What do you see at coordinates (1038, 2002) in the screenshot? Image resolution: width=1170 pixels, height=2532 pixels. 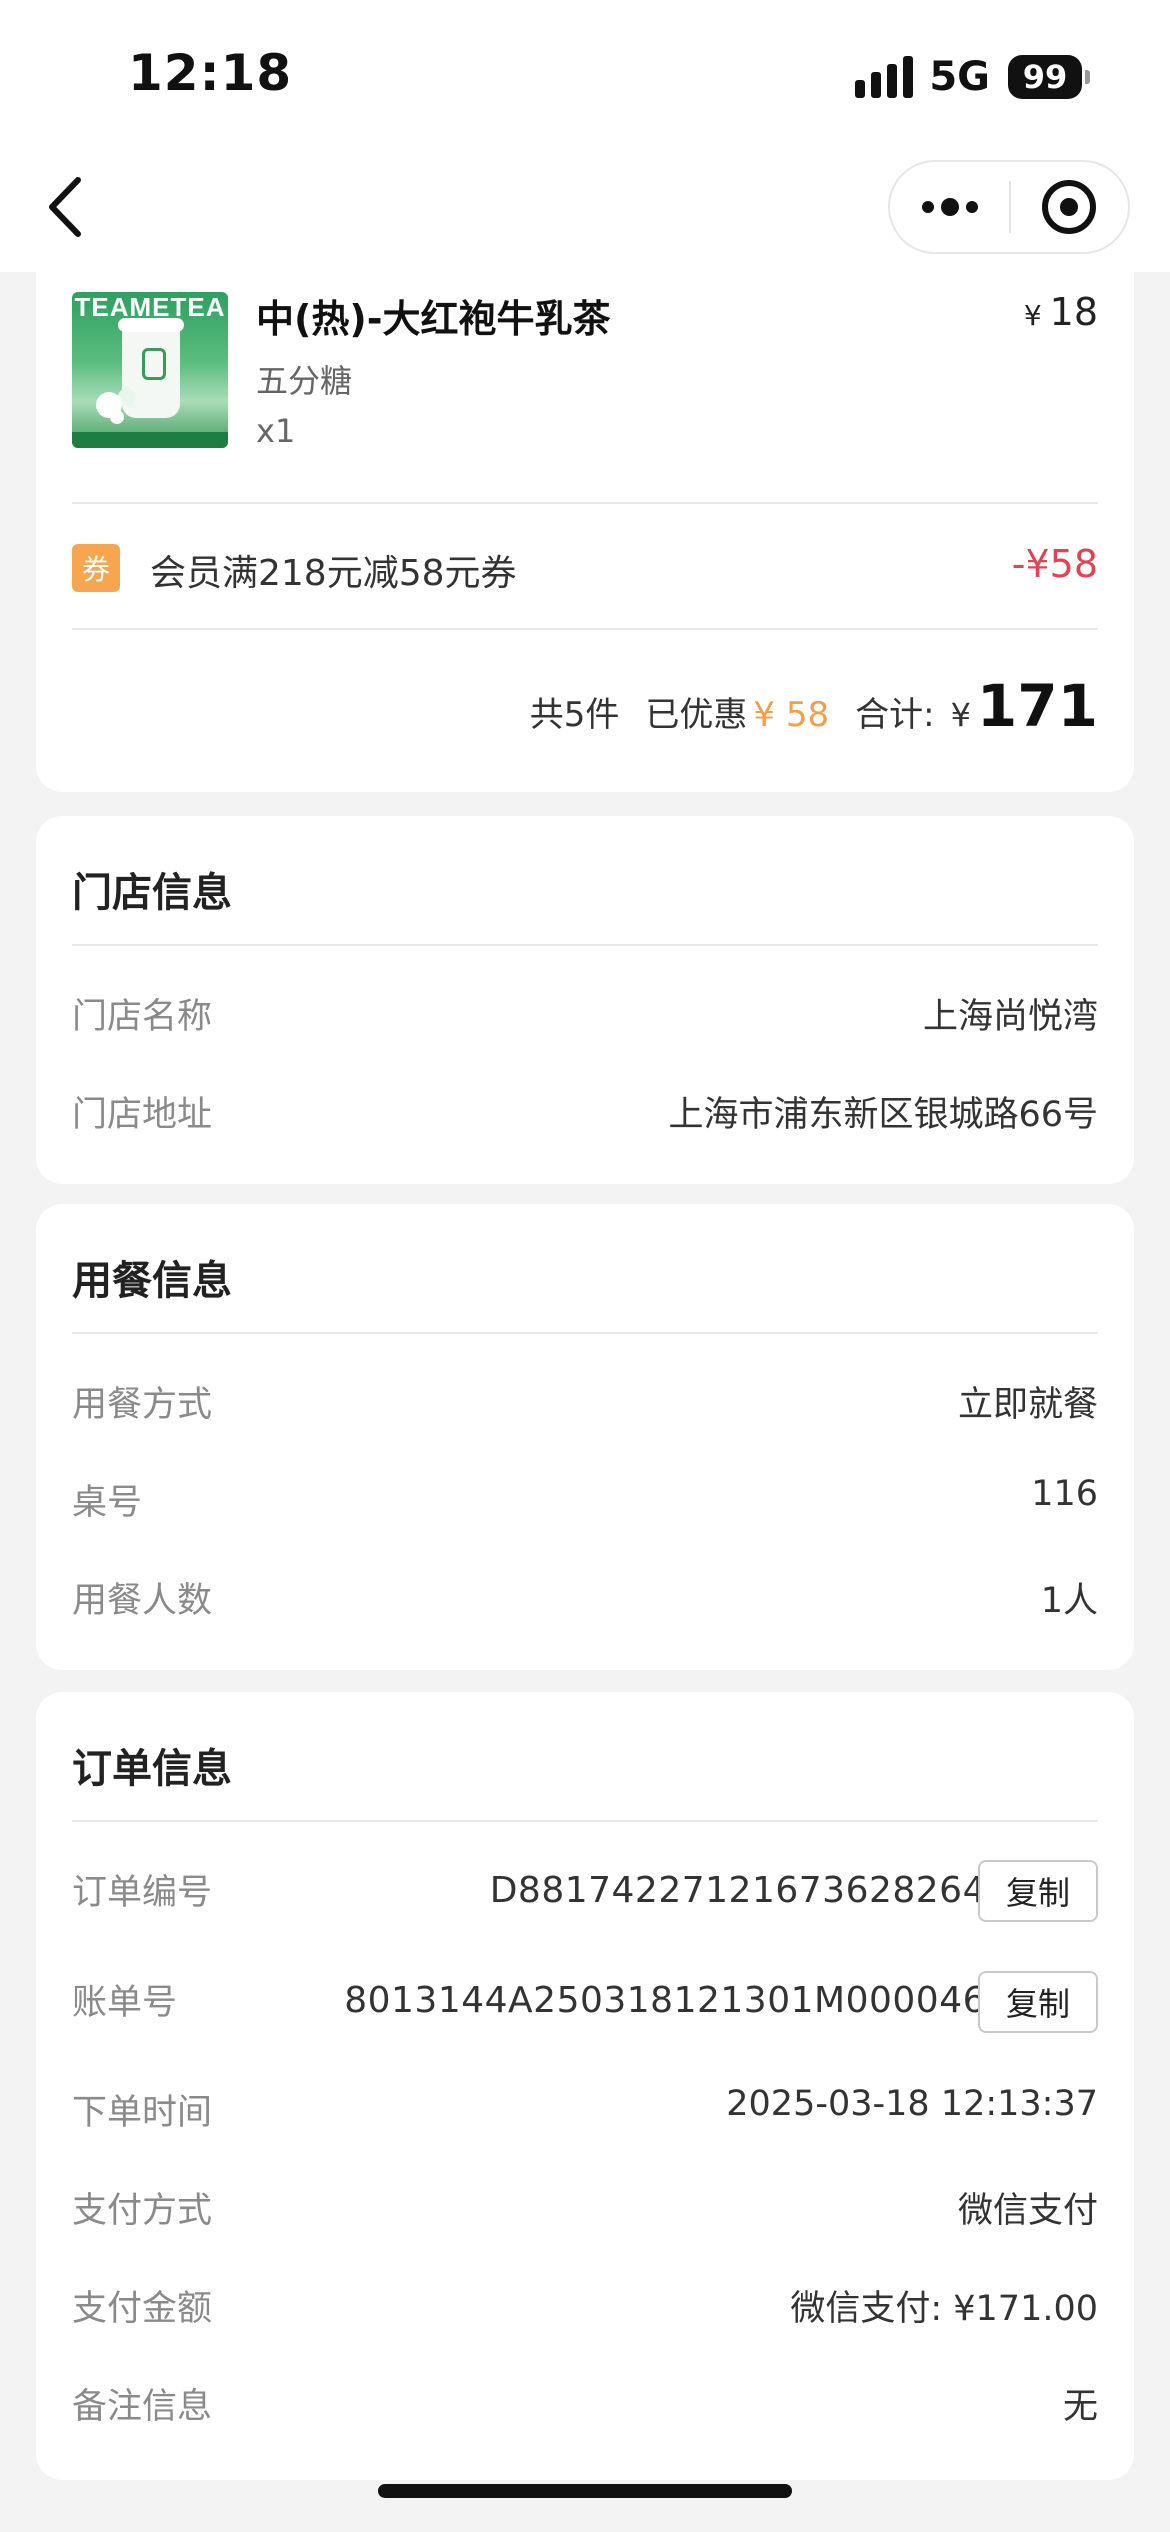 I see `copy-bill-number-button: 复制` at bounding box center [1038, 2002].